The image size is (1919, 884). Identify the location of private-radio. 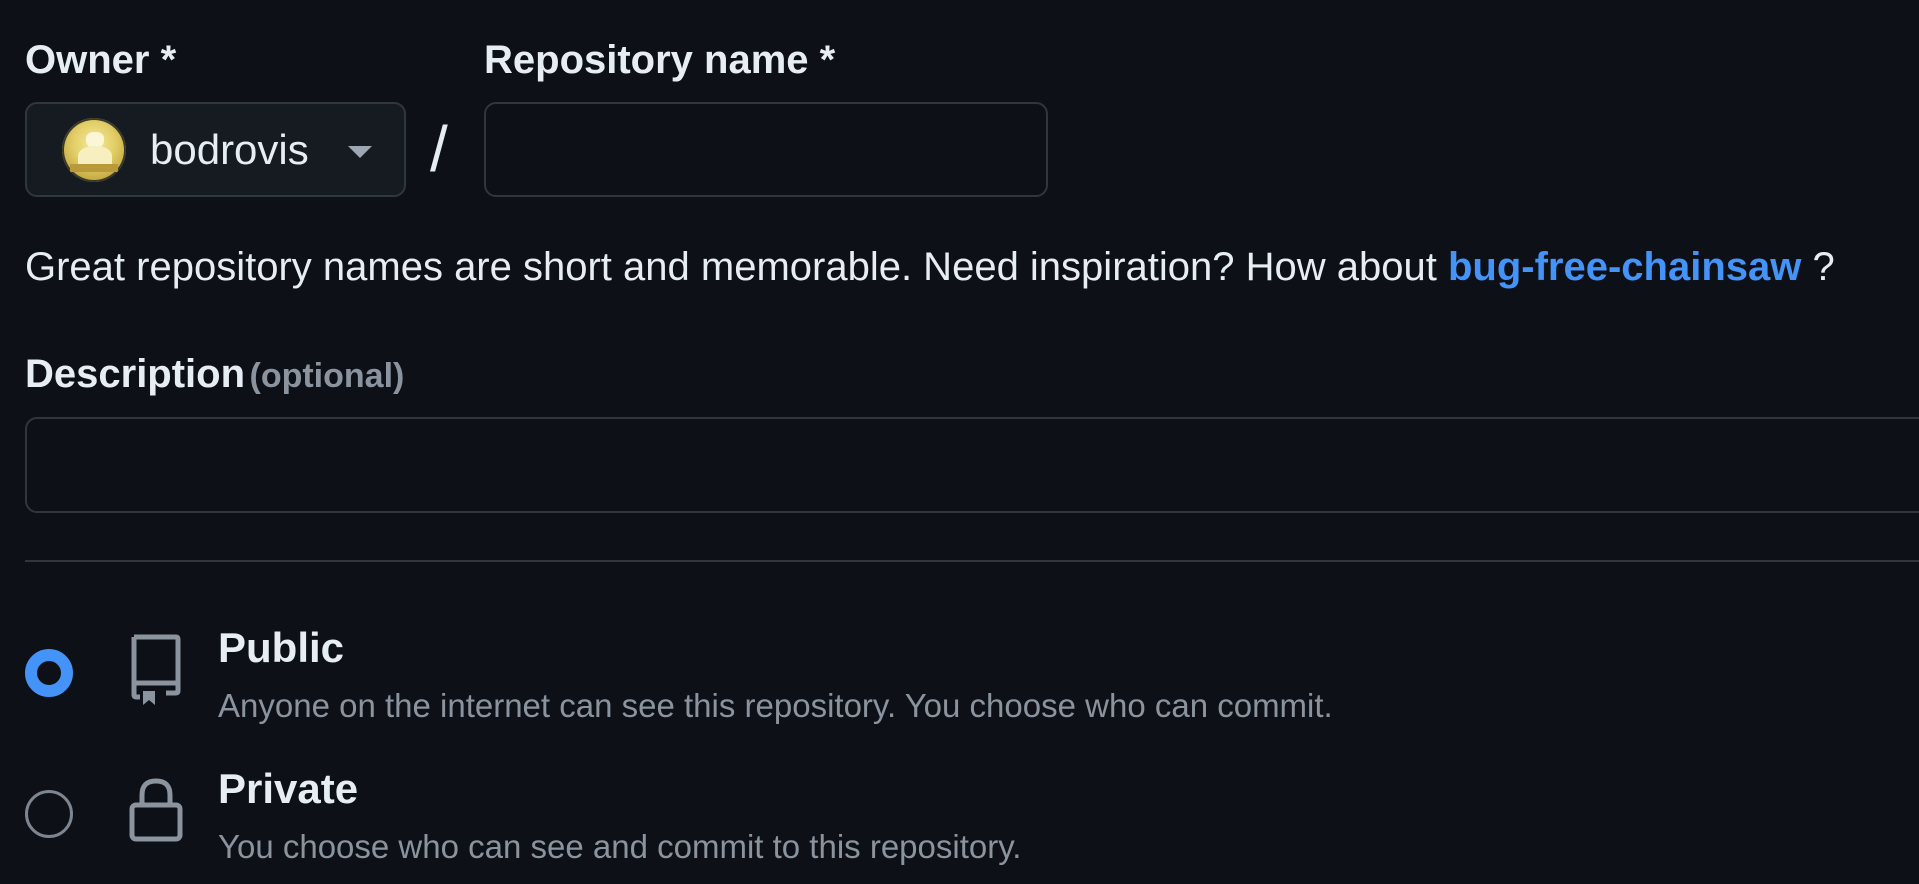
(49, 814).